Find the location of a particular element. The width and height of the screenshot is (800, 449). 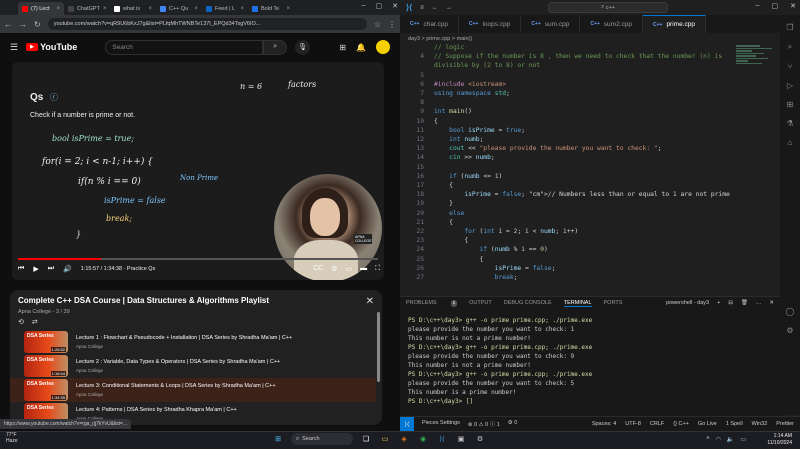

status-item: Win32 is located at coordinates (760, 424).